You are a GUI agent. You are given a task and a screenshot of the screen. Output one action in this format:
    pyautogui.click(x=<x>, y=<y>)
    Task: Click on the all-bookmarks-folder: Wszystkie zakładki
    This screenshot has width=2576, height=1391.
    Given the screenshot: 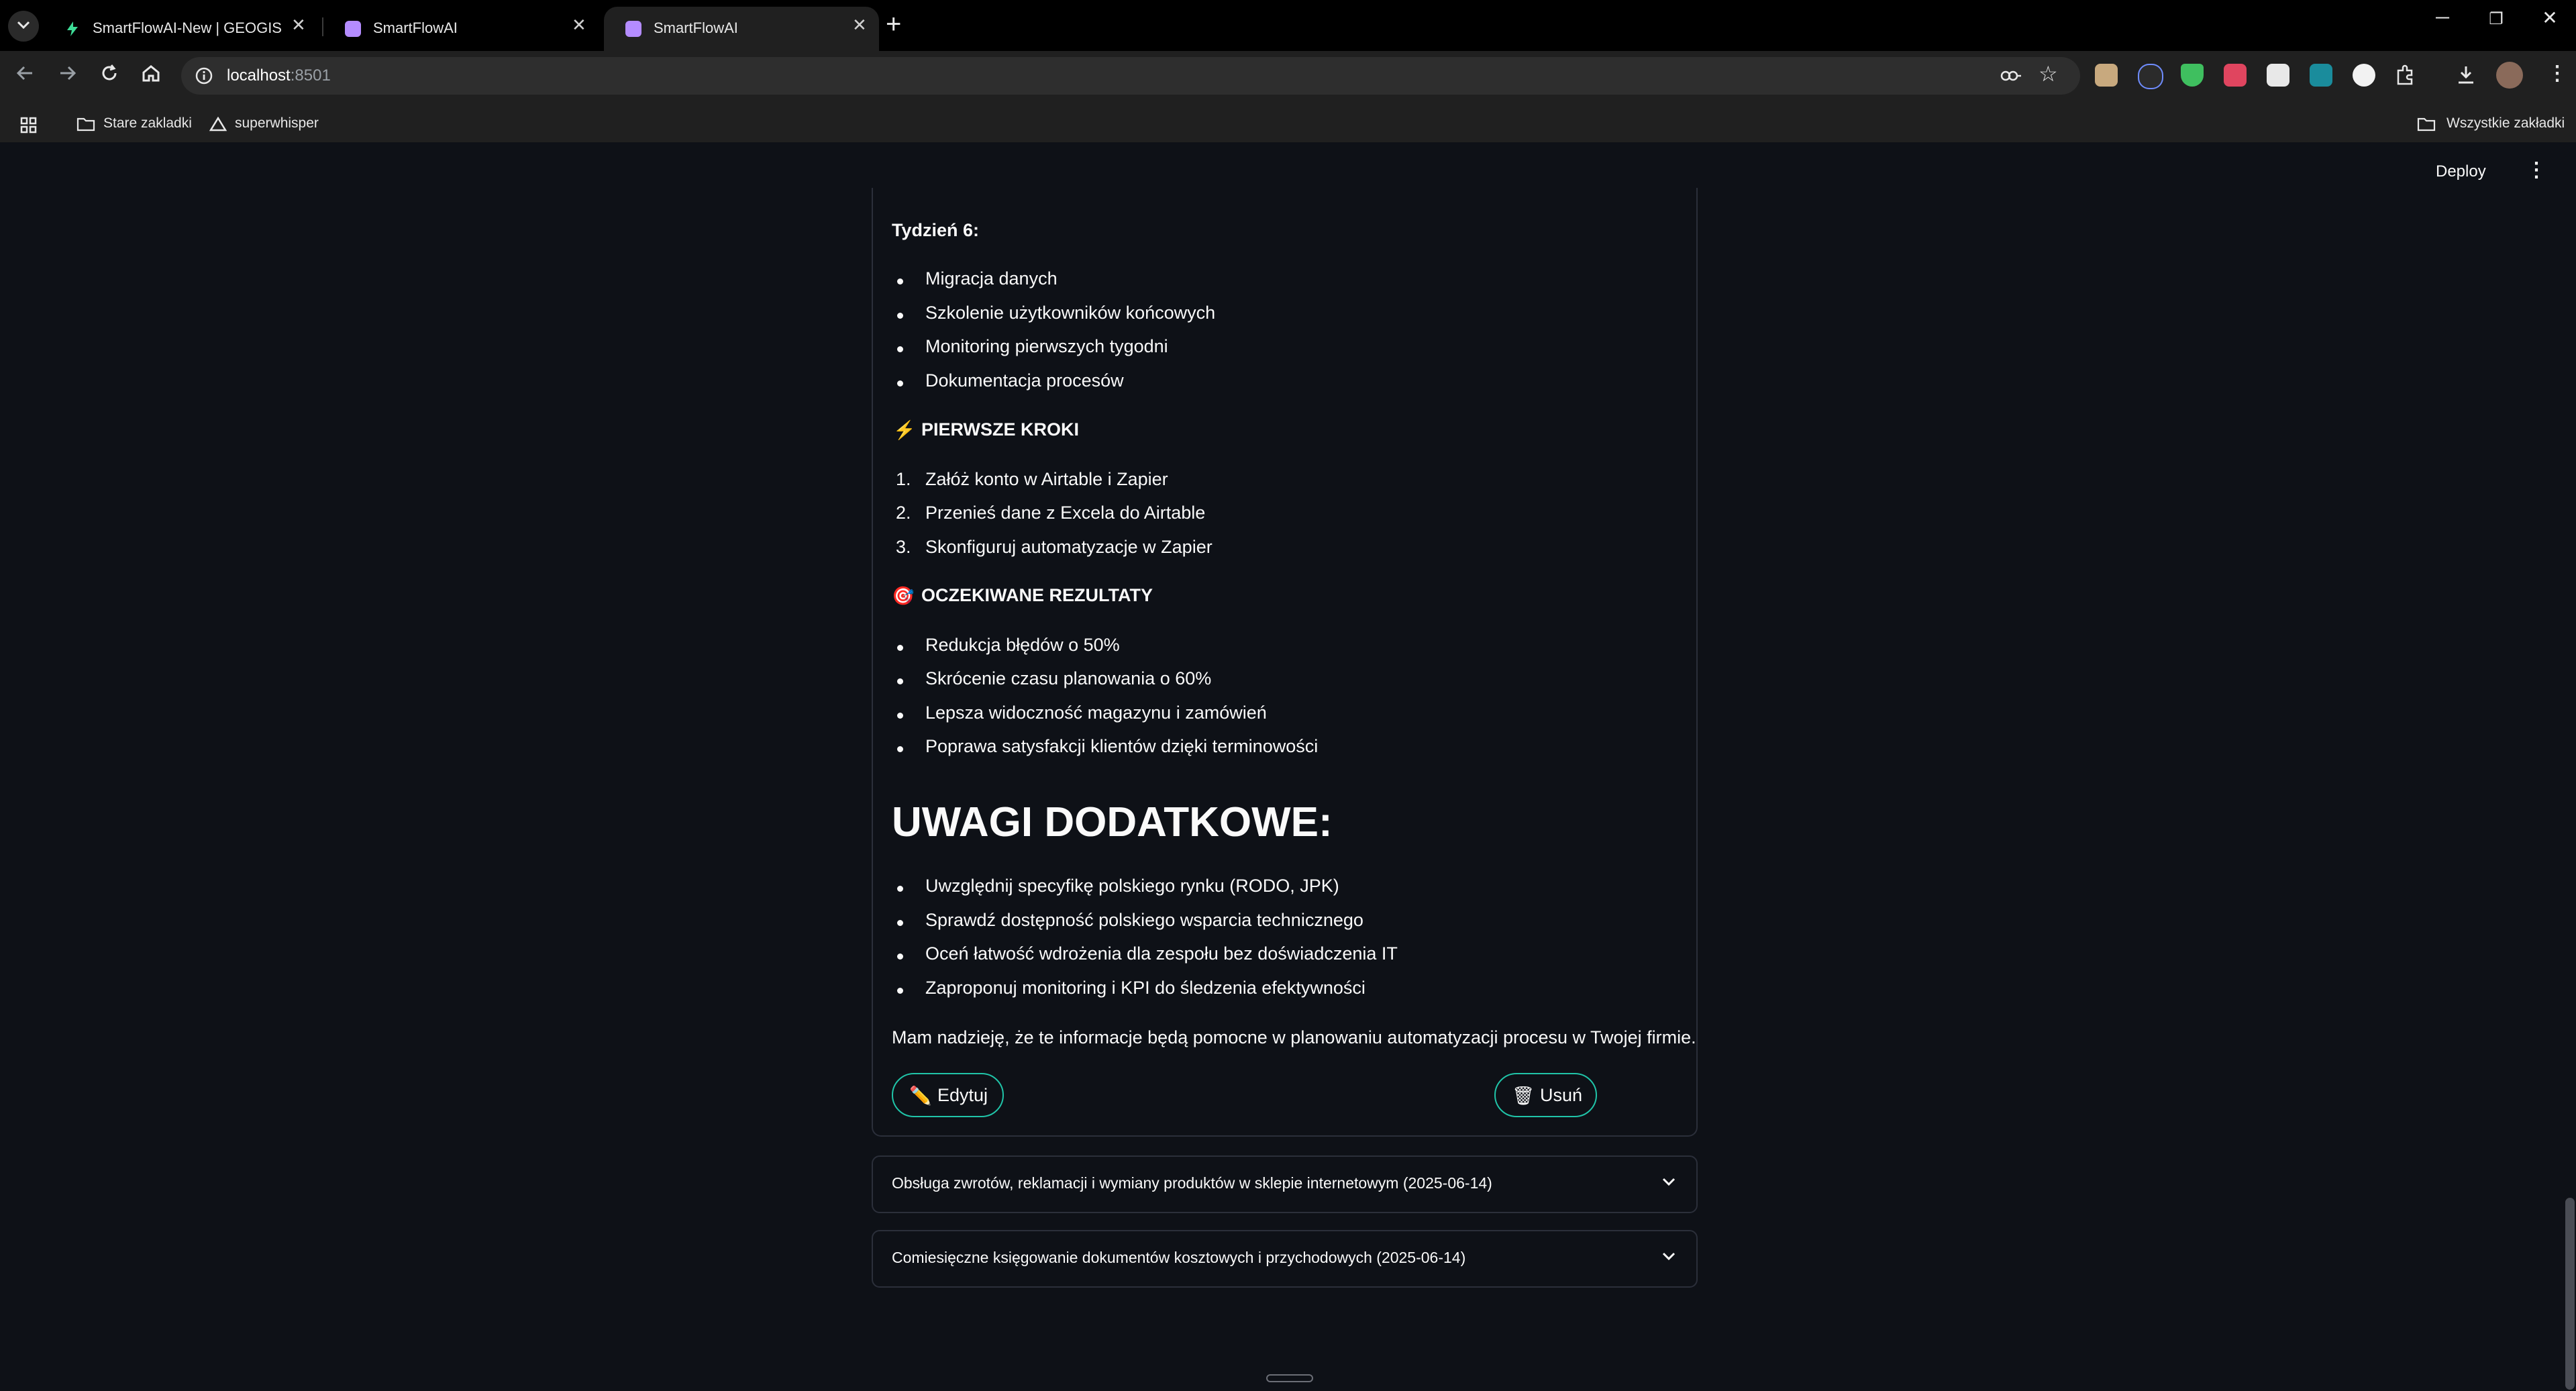 What is the action you would take?
    pyautogui.click(x=2489, y=124)
    